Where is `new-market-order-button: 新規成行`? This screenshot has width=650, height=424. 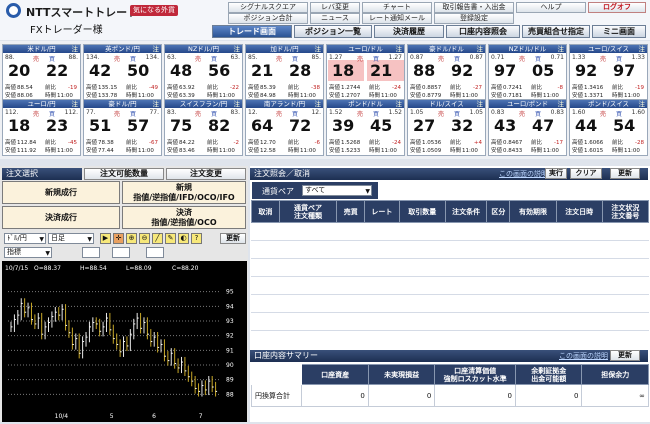
new-market-order-button: 新規成行 is located at coordinates (61, 192).